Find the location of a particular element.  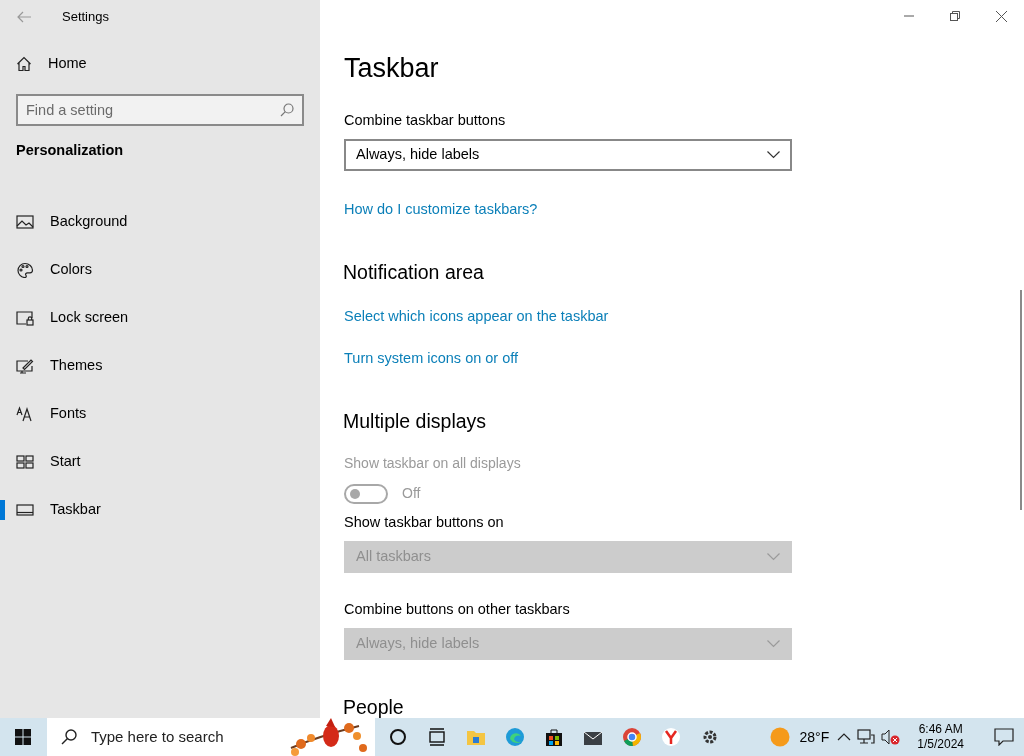

section-heading: Personalization is located at coordinates (70, 150).